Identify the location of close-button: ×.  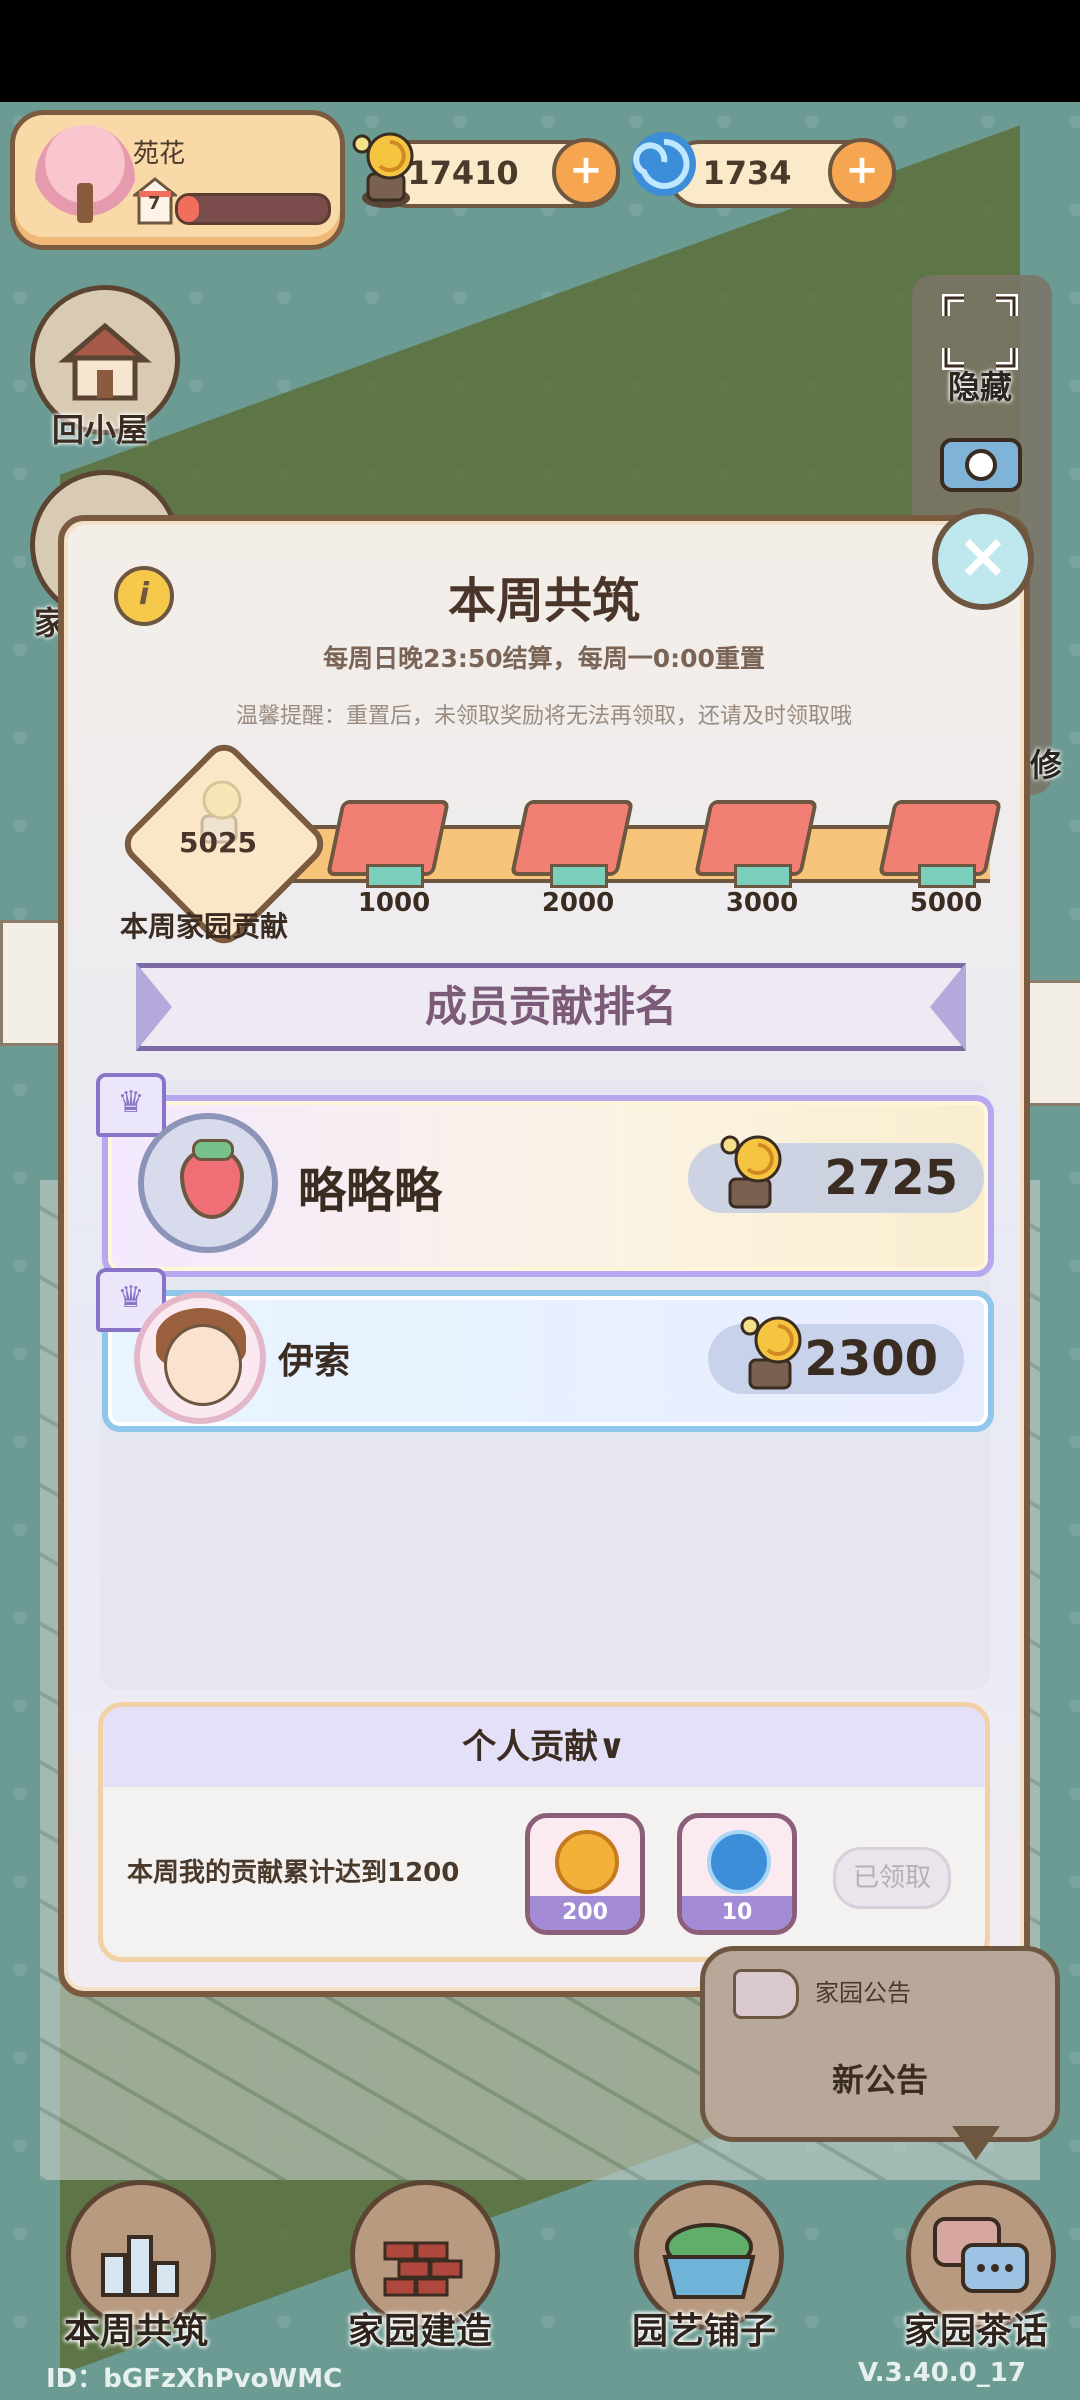
(983, 559).